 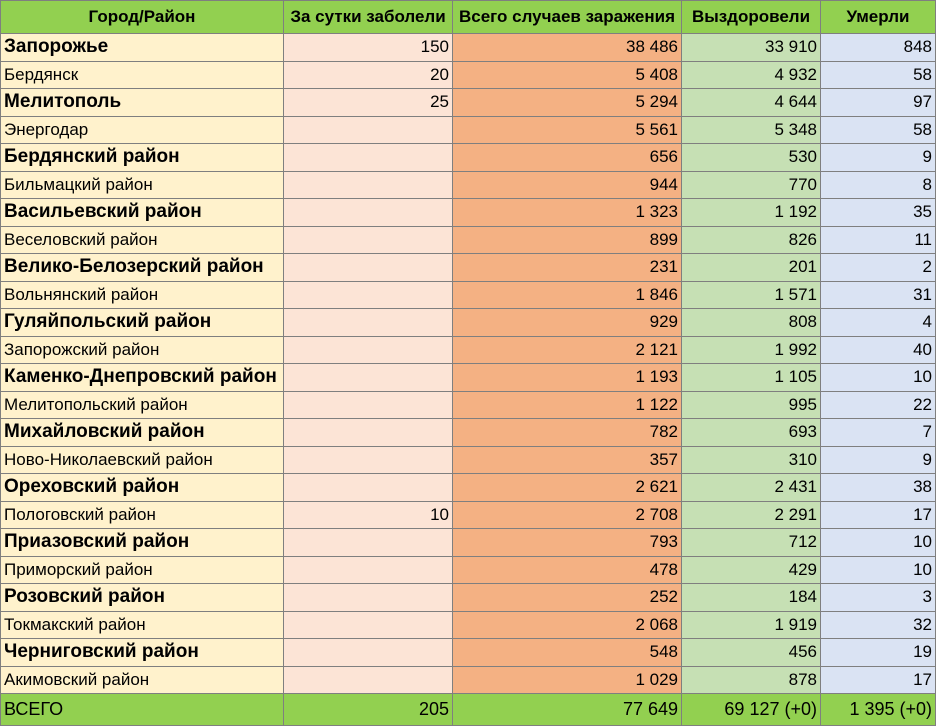 I want to click on header-daily: За сутки заболели, so click(x=368, y=17).